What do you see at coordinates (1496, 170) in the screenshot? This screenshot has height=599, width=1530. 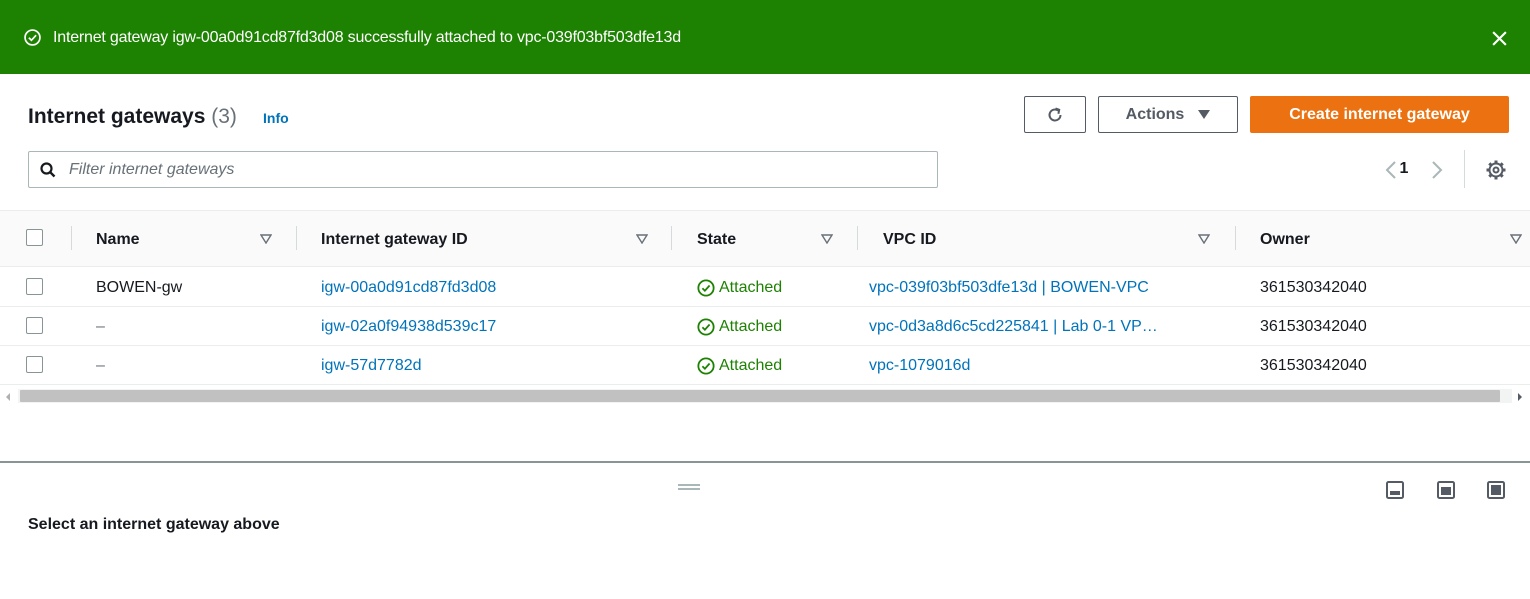 I see `gear-icon` at bounding box center [1496, 170].